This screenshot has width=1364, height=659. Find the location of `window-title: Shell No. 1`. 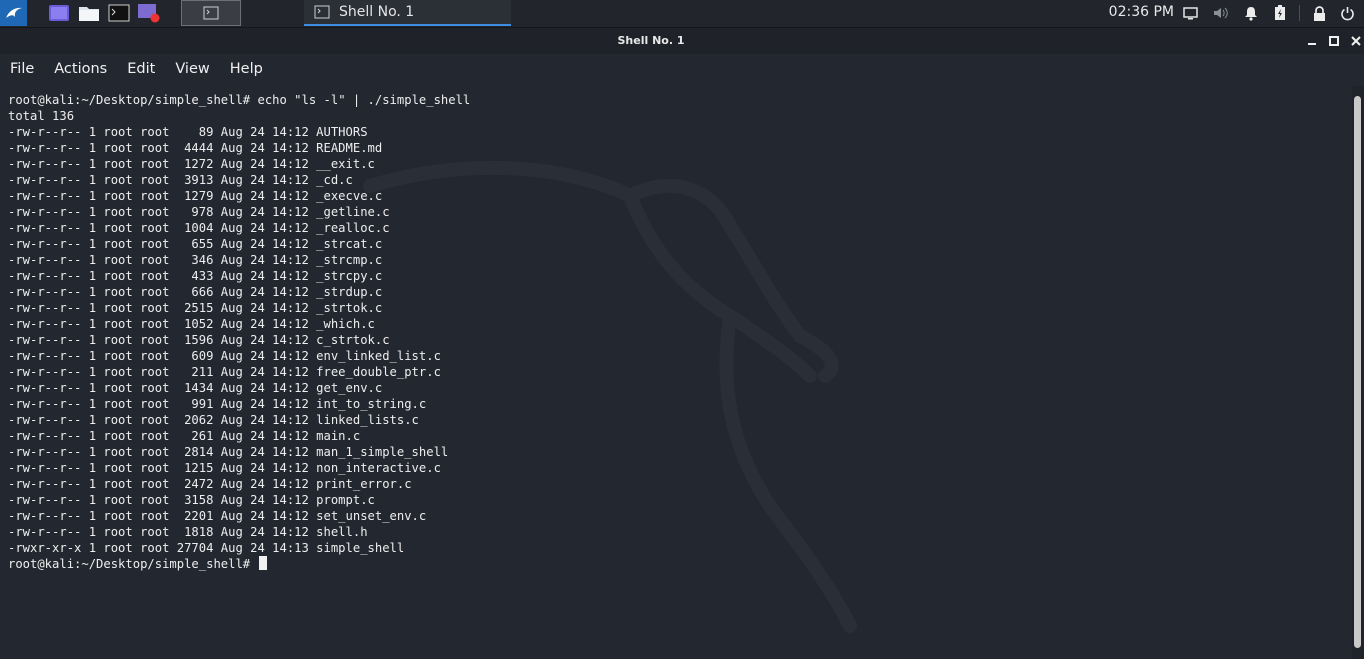

window-title: Shell No. 1 is located at coordinates (651, 40).